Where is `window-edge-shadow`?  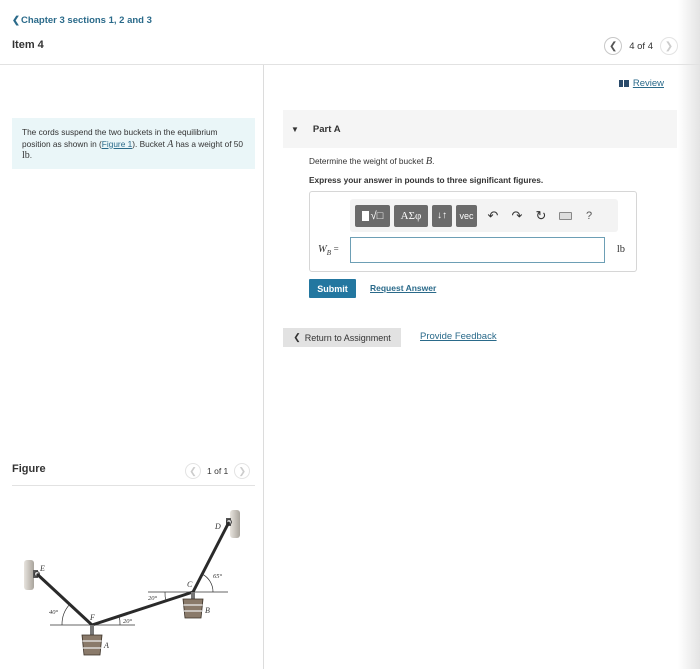 window-edge-shadow is located at coordinates (689, 334).